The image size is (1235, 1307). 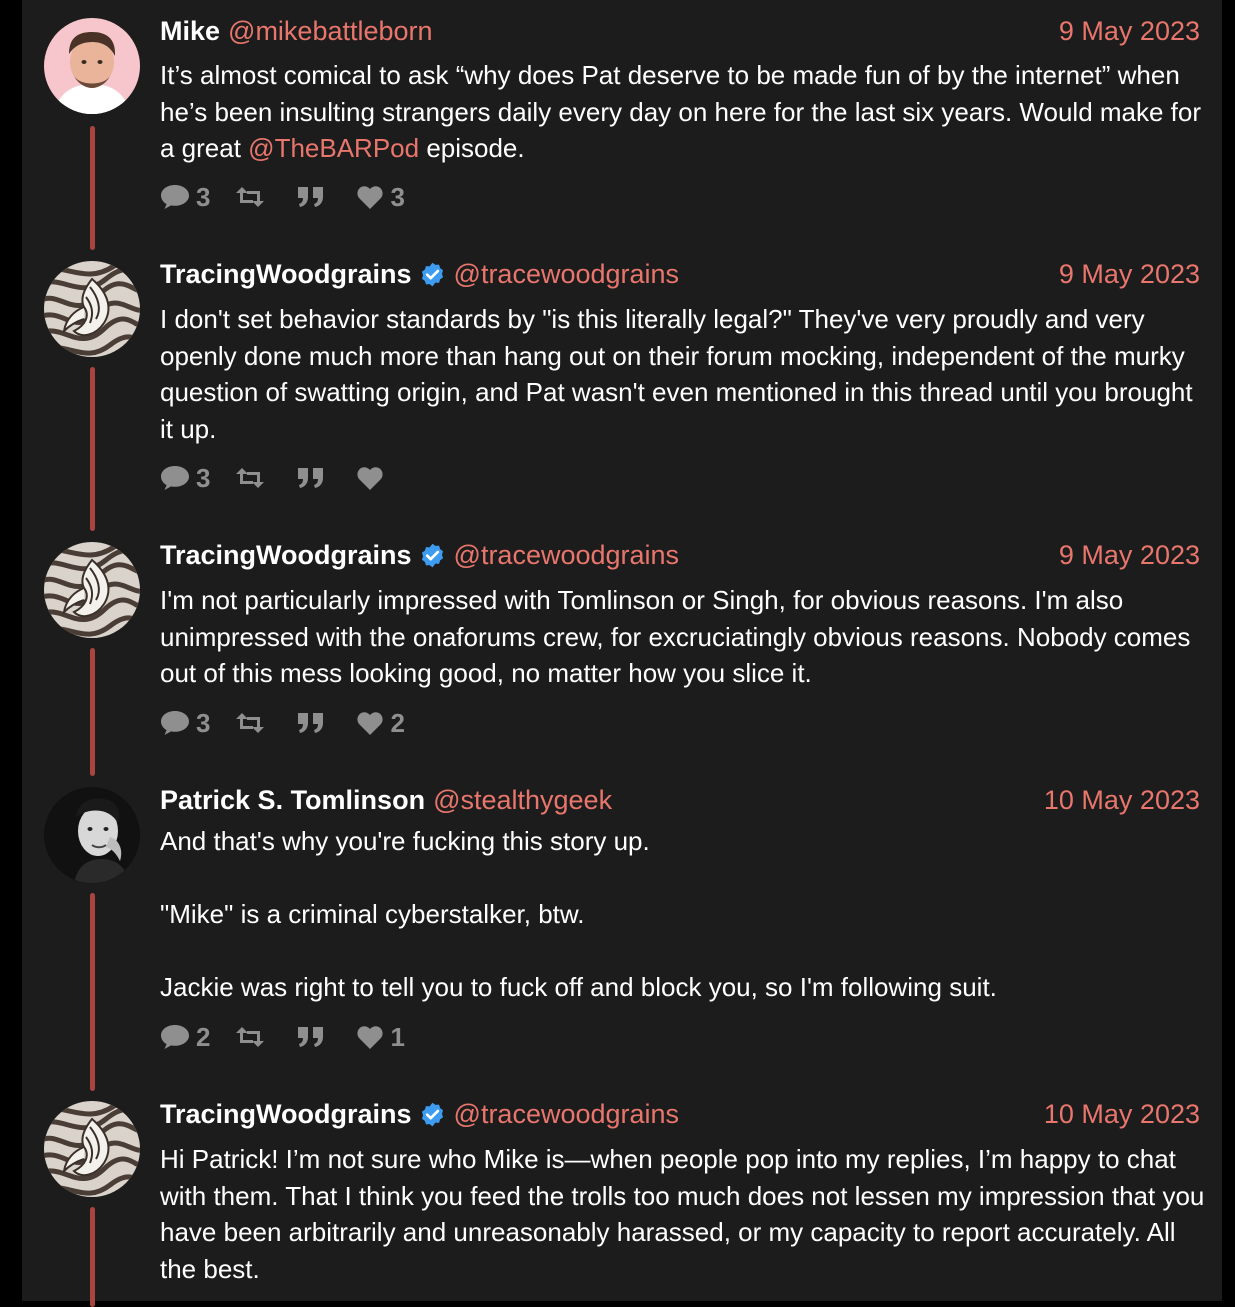 What do you see at coordinates (522, 800) in the screenshot?
I see `author-handle: @stealthygeek` at bounding box center [522, 800].